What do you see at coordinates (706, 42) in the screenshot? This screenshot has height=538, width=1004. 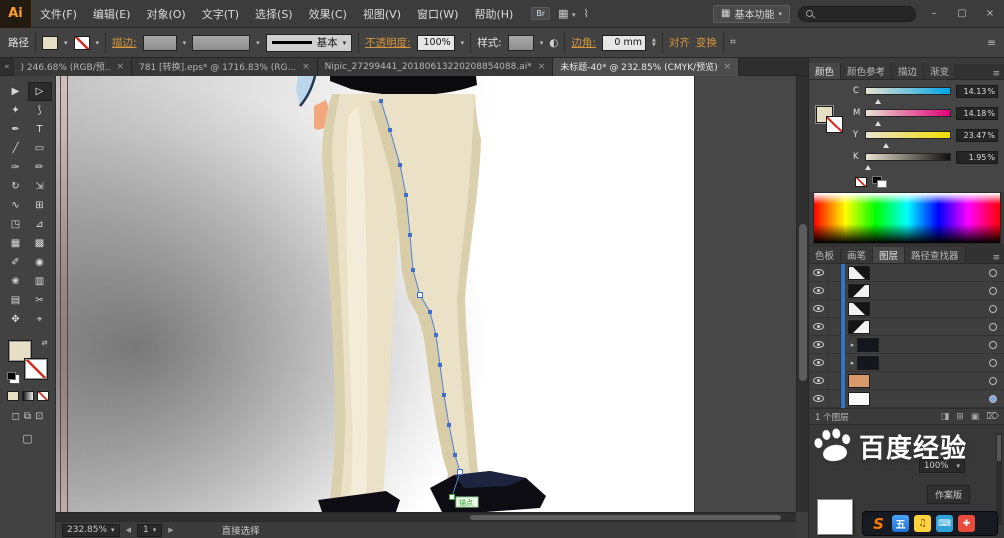 I see `transform-link: 变换` at bounding box center [706, 42].